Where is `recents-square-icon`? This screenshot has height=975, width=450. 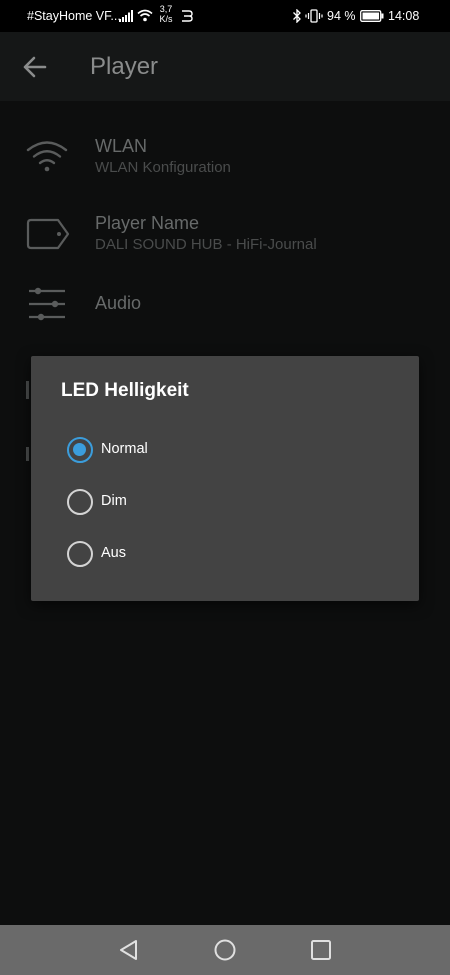
recents-square-icon is located at coordinates (321, 950).